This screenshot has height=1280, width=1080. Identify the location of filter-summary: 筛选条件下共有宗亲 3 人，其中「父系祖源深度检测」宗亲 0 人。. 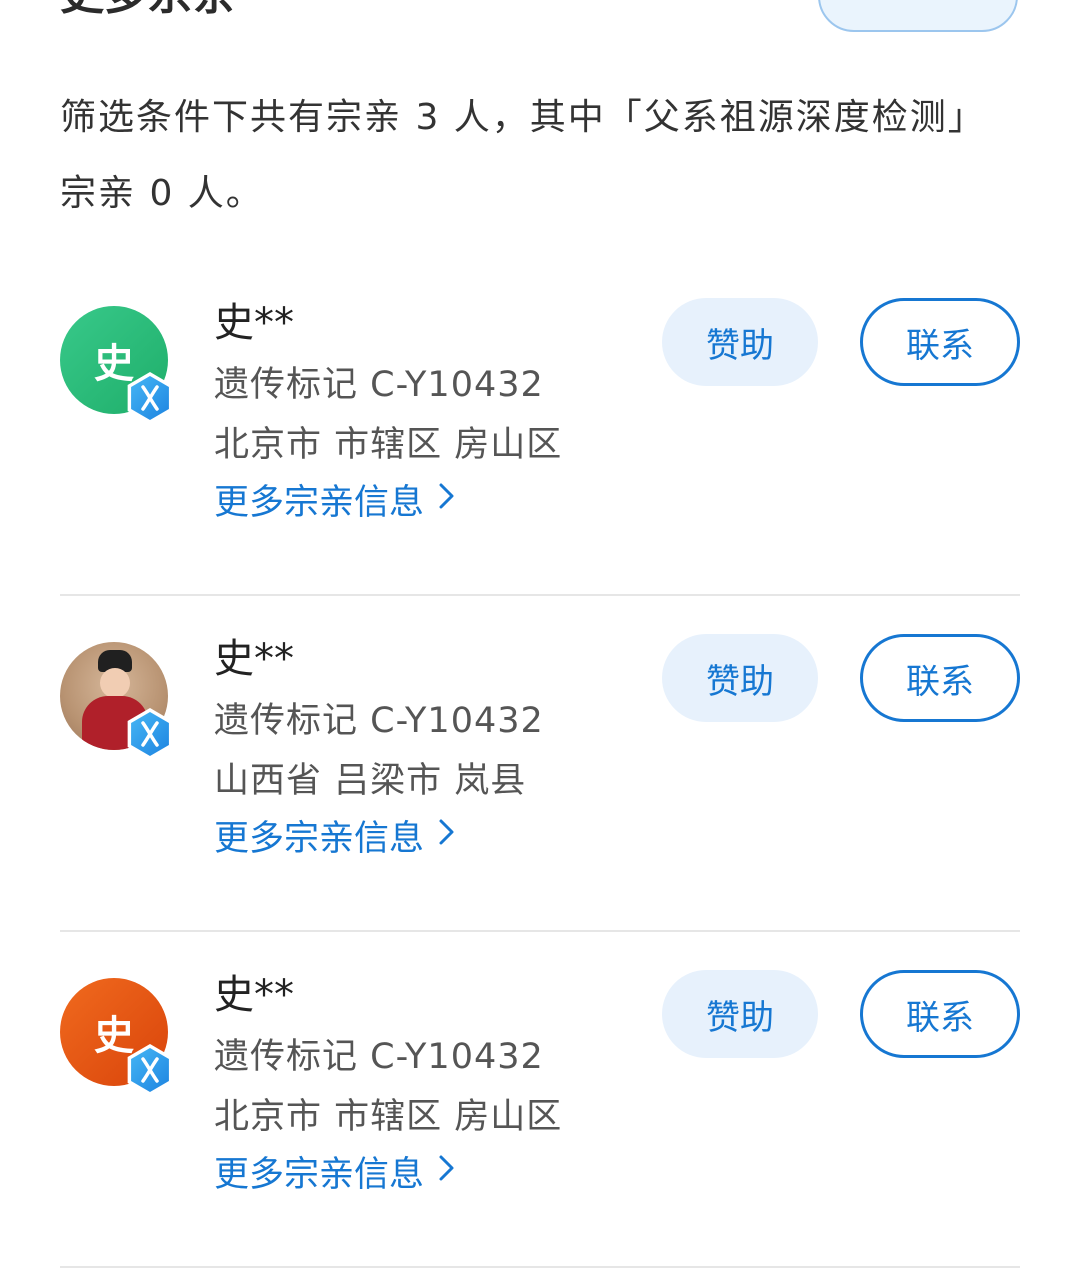
(523, 155).